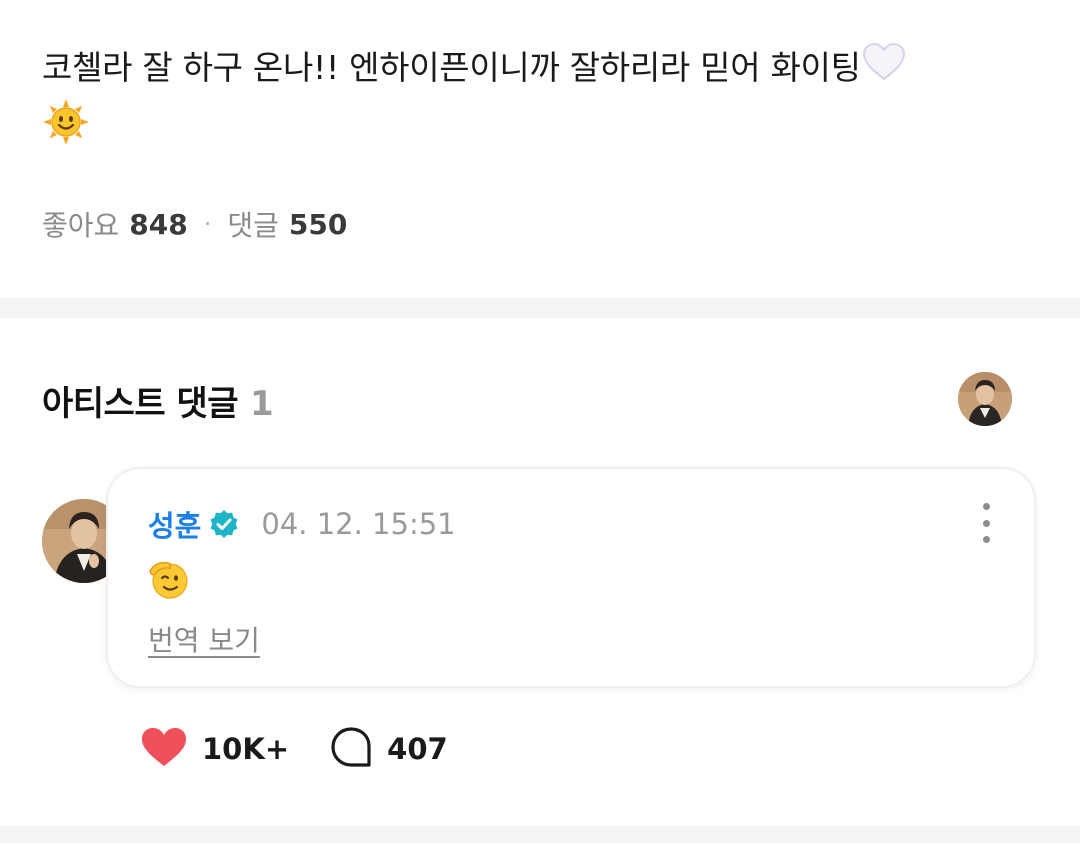  What do you see at coordinates (81, 225) in the screenshot?
I see `likes-label: 좋아요` at bounding box center [81, 225].